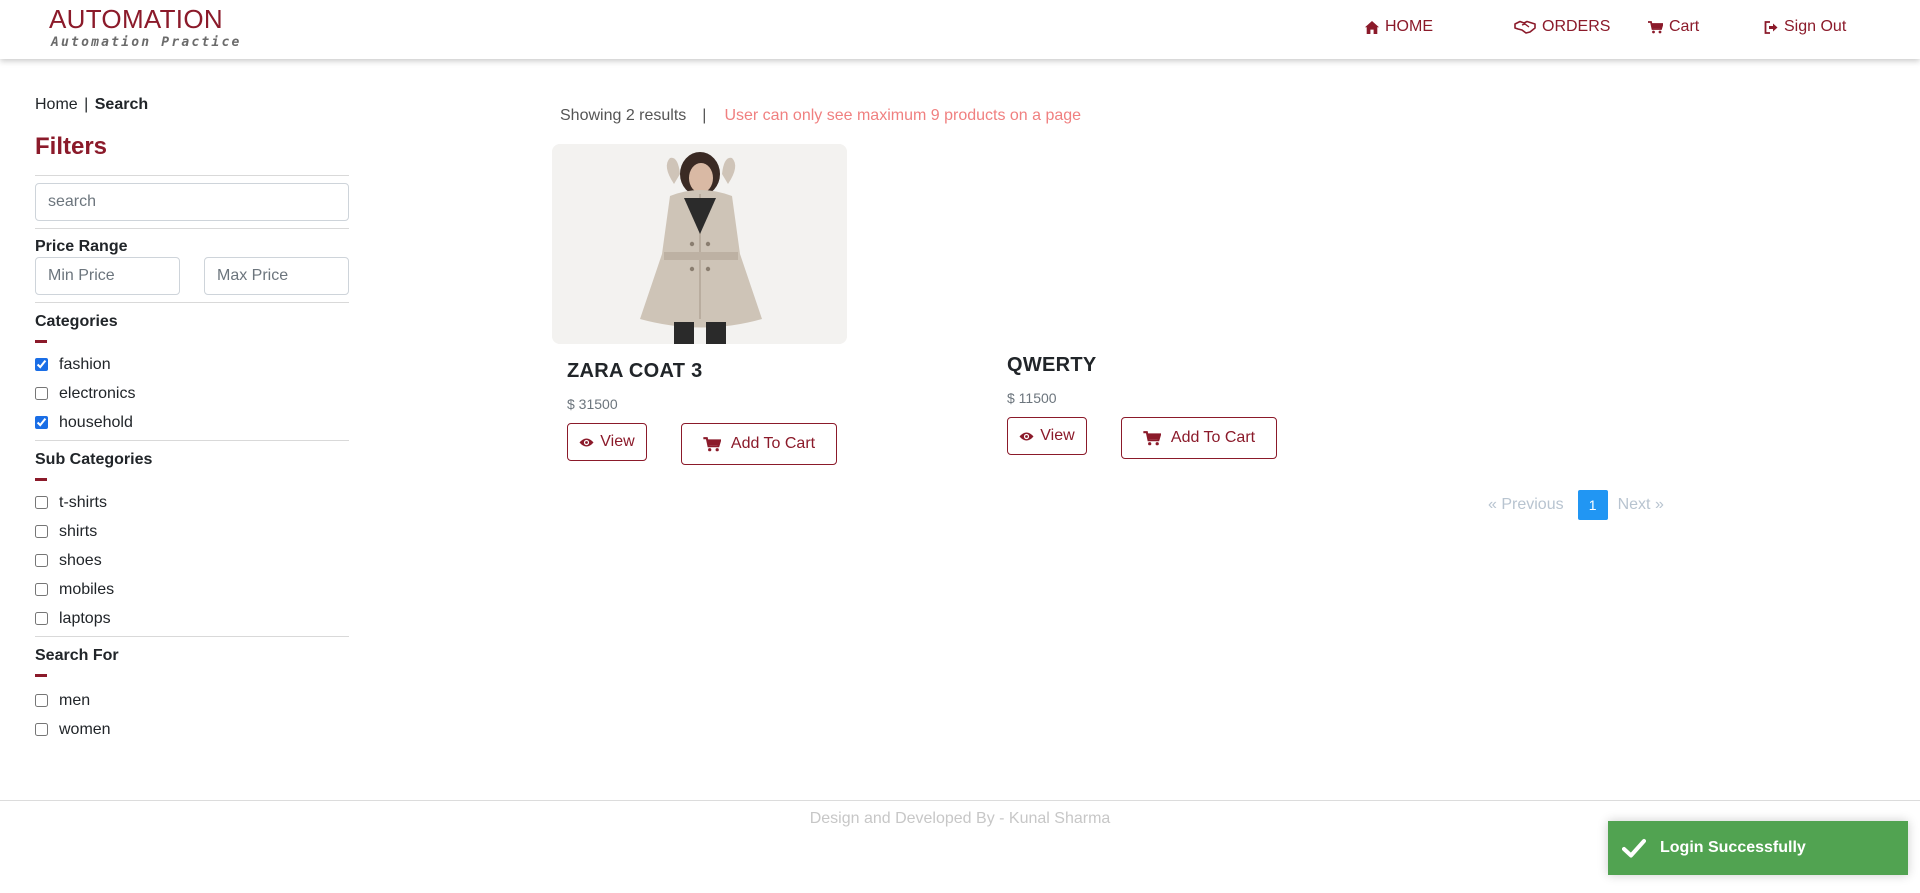 This screenshot has width=1920, height=893. I want to click on breadcrumb-home: Home, so click(56, 104).